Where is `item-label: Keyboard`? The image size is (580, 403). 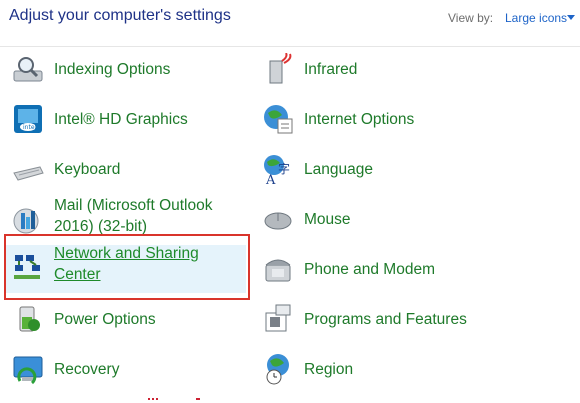 item-label: Keyboard is located at coordinates (87, 169).